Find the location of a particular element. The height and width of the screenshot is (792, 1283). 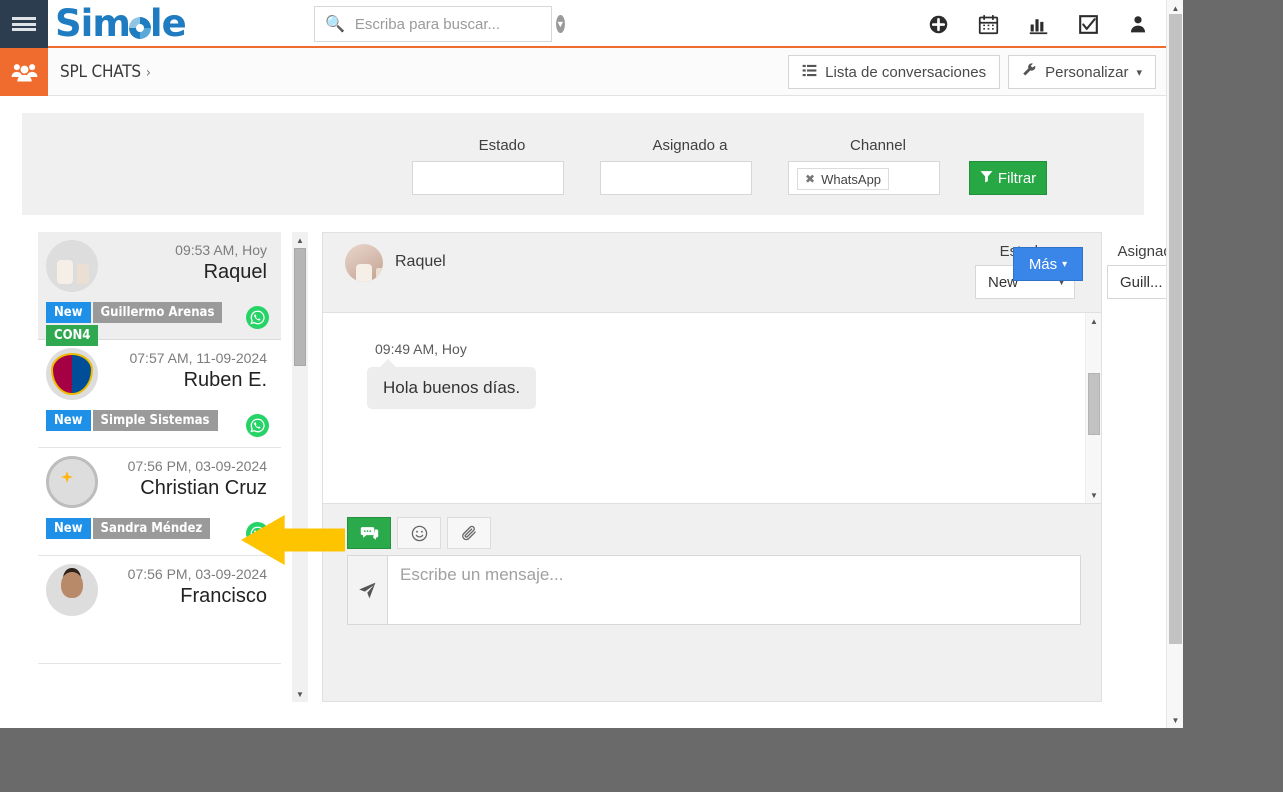

breadcrumb-actions: Lista de conversaciones Personalizar ▾ is located at coordinates (972, 72).